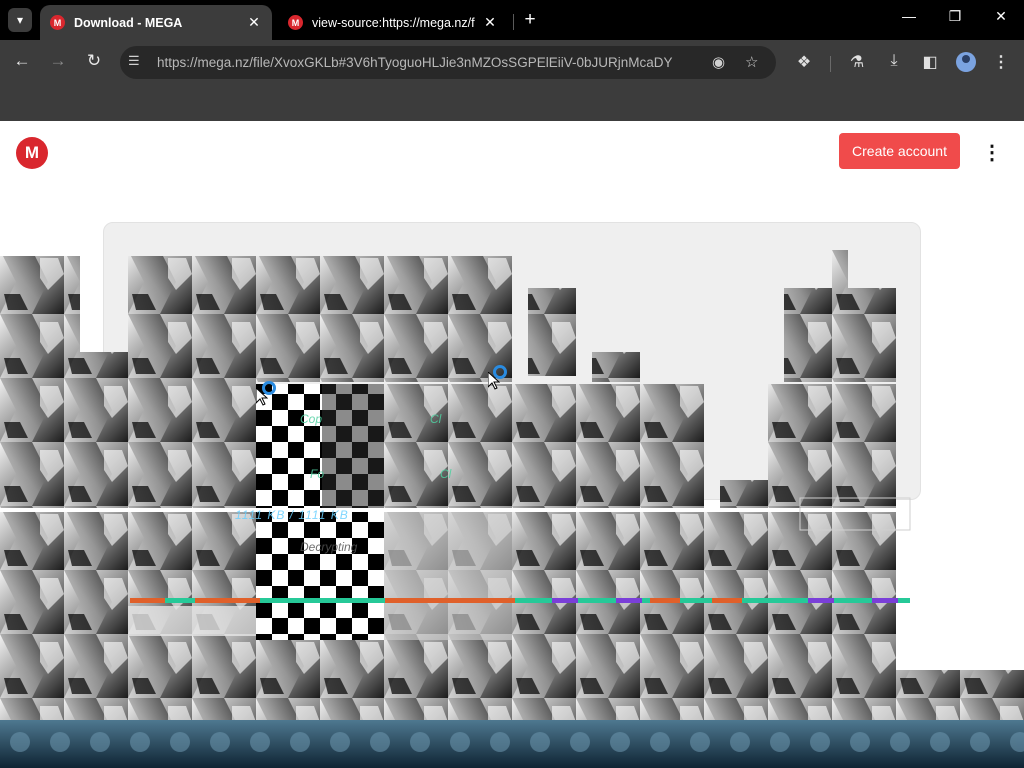 The height and width of the screenshot is (768, 1024). What do you see at coordinates (930, 62) in the screenshot?
I see `side-panel-icon: ◧` at bounding box center [930, 62].